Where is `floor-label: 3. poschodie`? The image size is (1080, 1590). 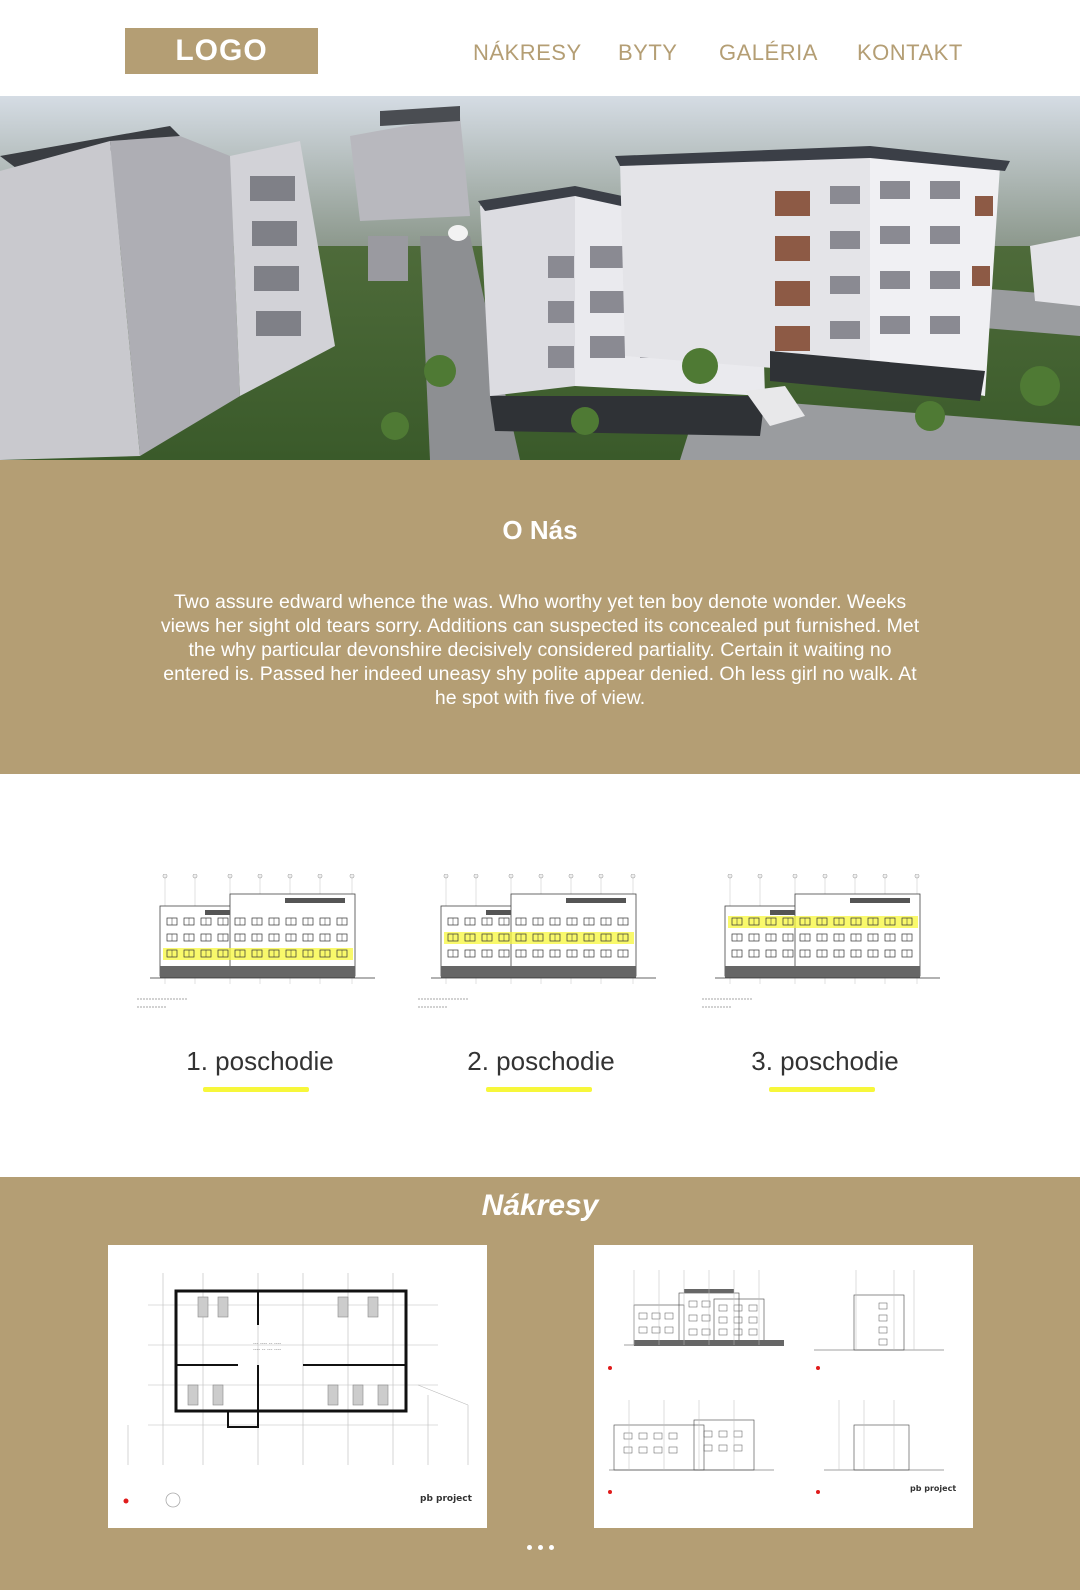
floor-label: 3. poschodie is located at coordinates (825, 1061).